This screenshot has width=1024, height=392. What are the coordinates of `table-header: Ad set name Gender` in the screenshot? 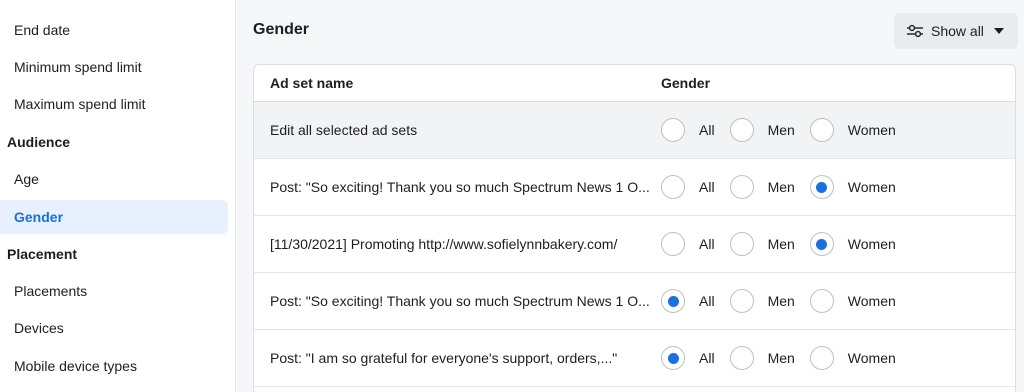 It's located at (634, 83).